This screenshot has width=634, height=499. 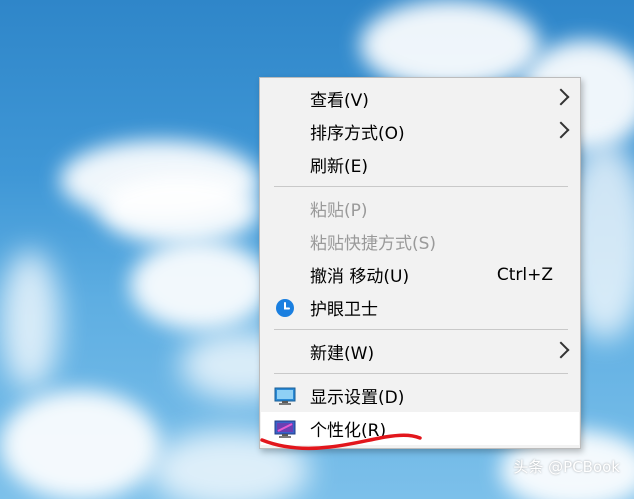 What do you see at coordinates (420, 208) in the screenshot?
I see `menu-item-paste: 粘贴(P)` at bounding box center [420, 208].